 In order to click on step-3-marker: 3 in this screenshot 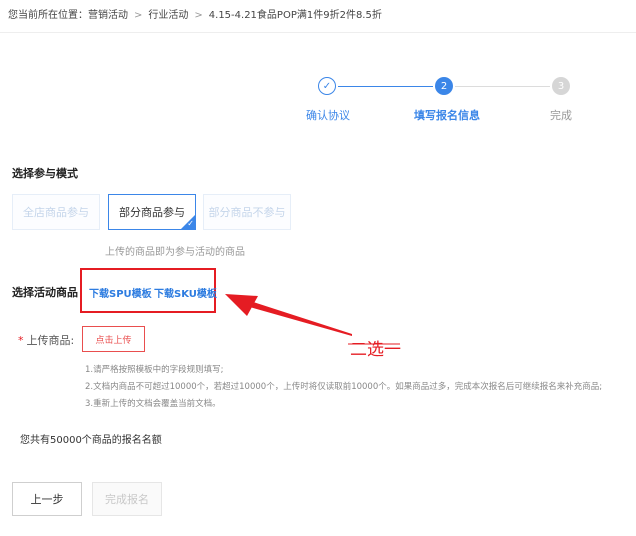, I will do `click(561, 86)`.